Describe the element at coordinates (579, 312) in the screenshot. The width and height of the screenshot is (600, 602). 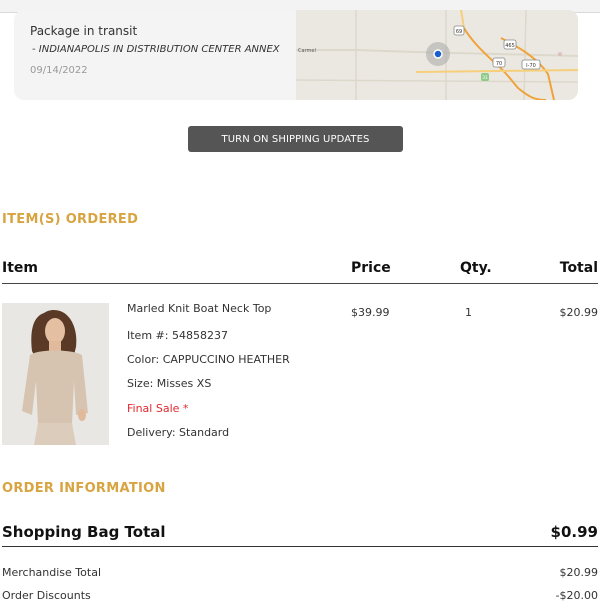
I see `product-total: $20.99` at that location.